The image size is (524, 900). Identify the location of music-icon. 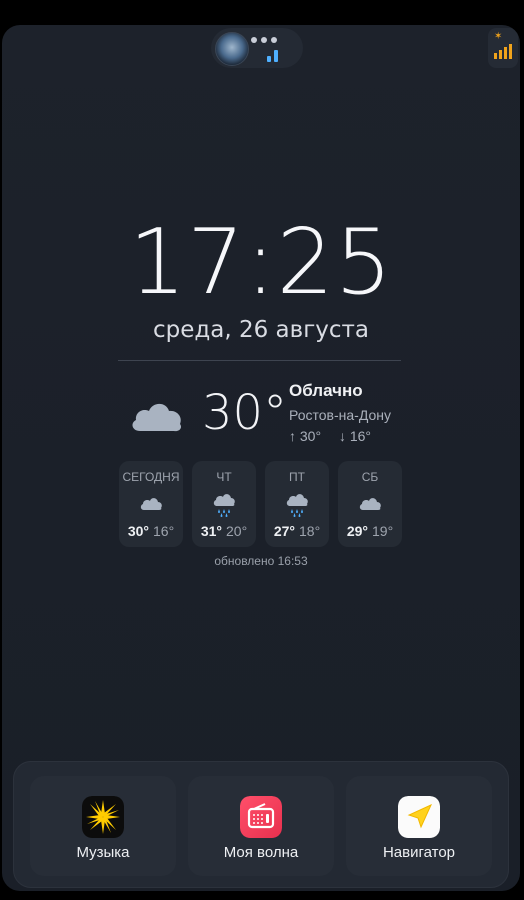
(103, 817).